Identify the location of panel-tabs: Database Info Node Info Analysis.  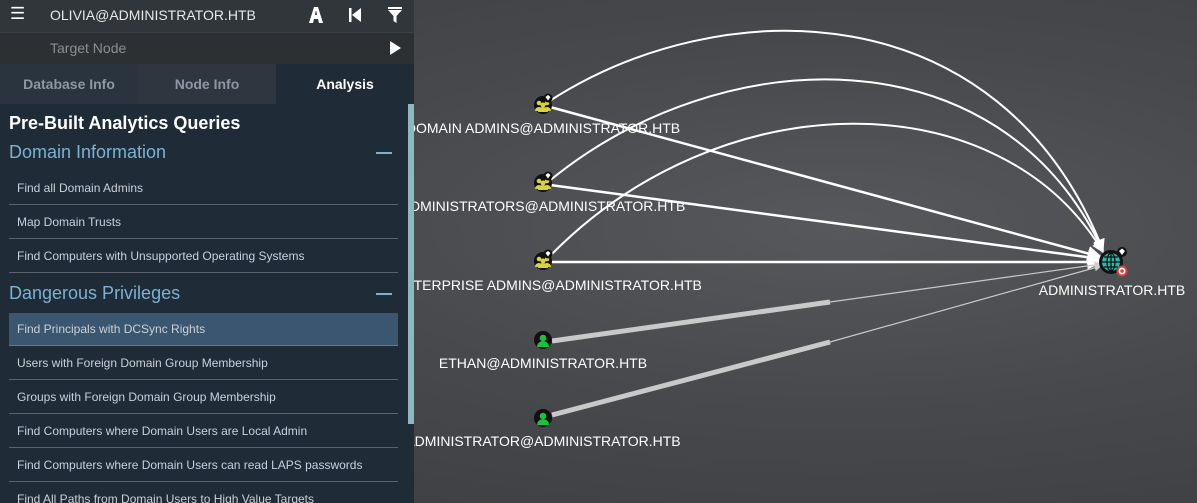
(207, 84).